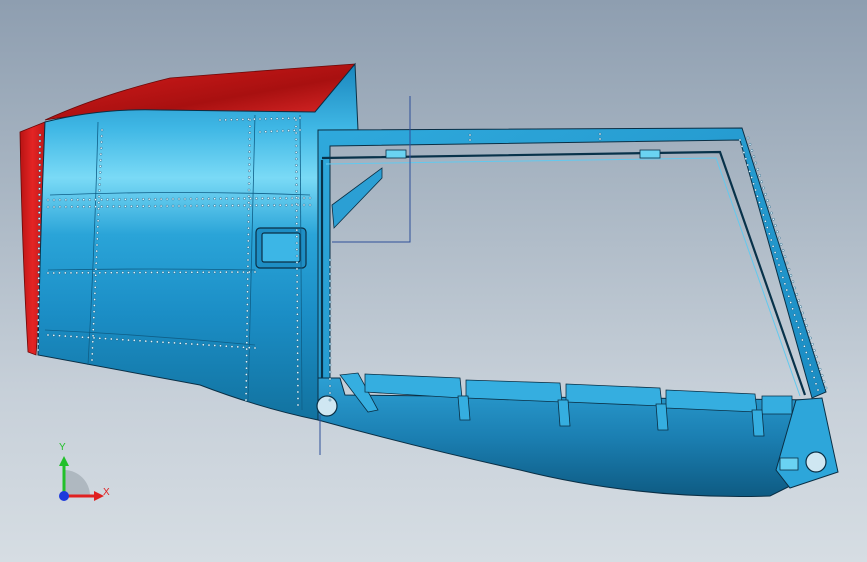  I want to click on y-axis-label: Y, so click(62, 447).